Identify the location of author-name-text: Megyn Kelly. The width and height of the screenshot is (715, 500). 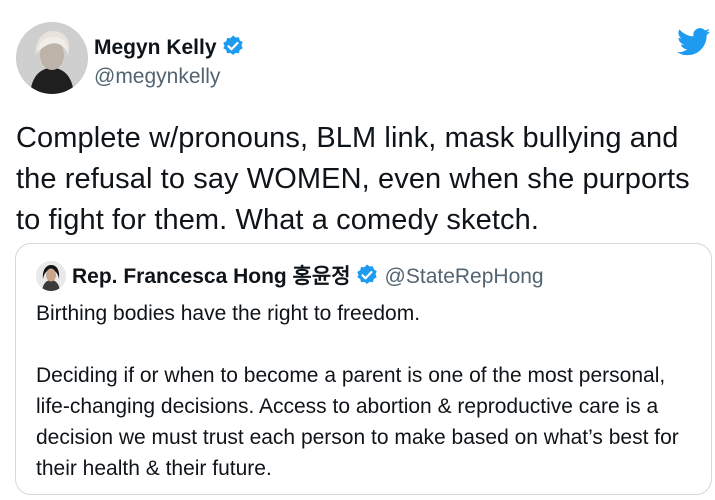
(155, 47).